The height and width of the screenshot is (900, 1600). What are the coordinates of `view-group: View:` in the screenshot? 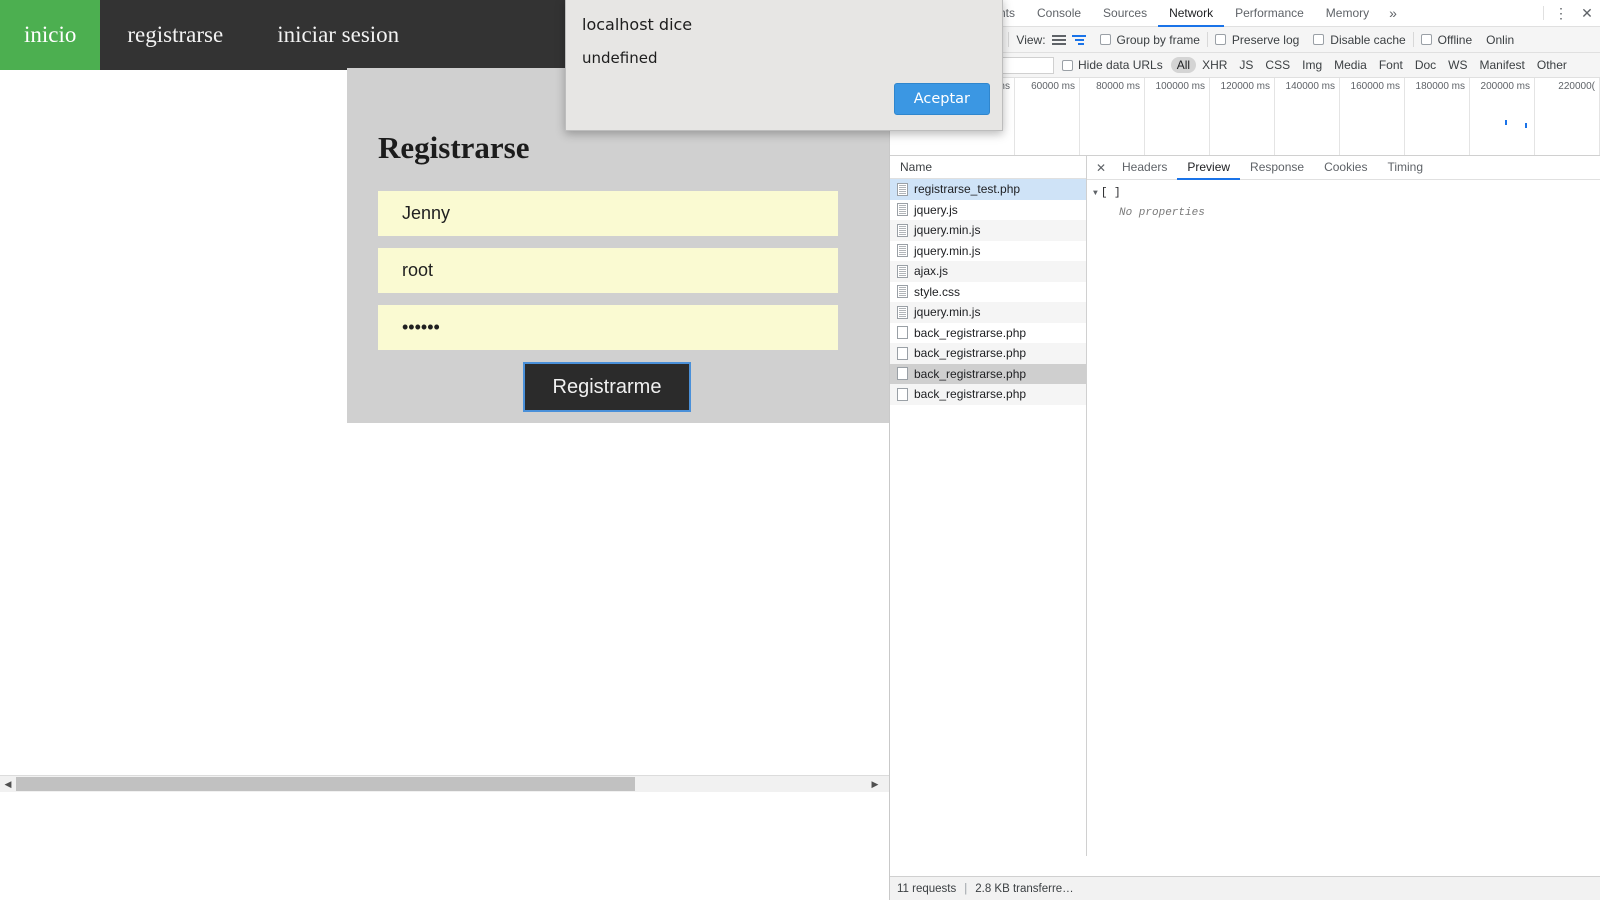 It's located at (1050, 40).